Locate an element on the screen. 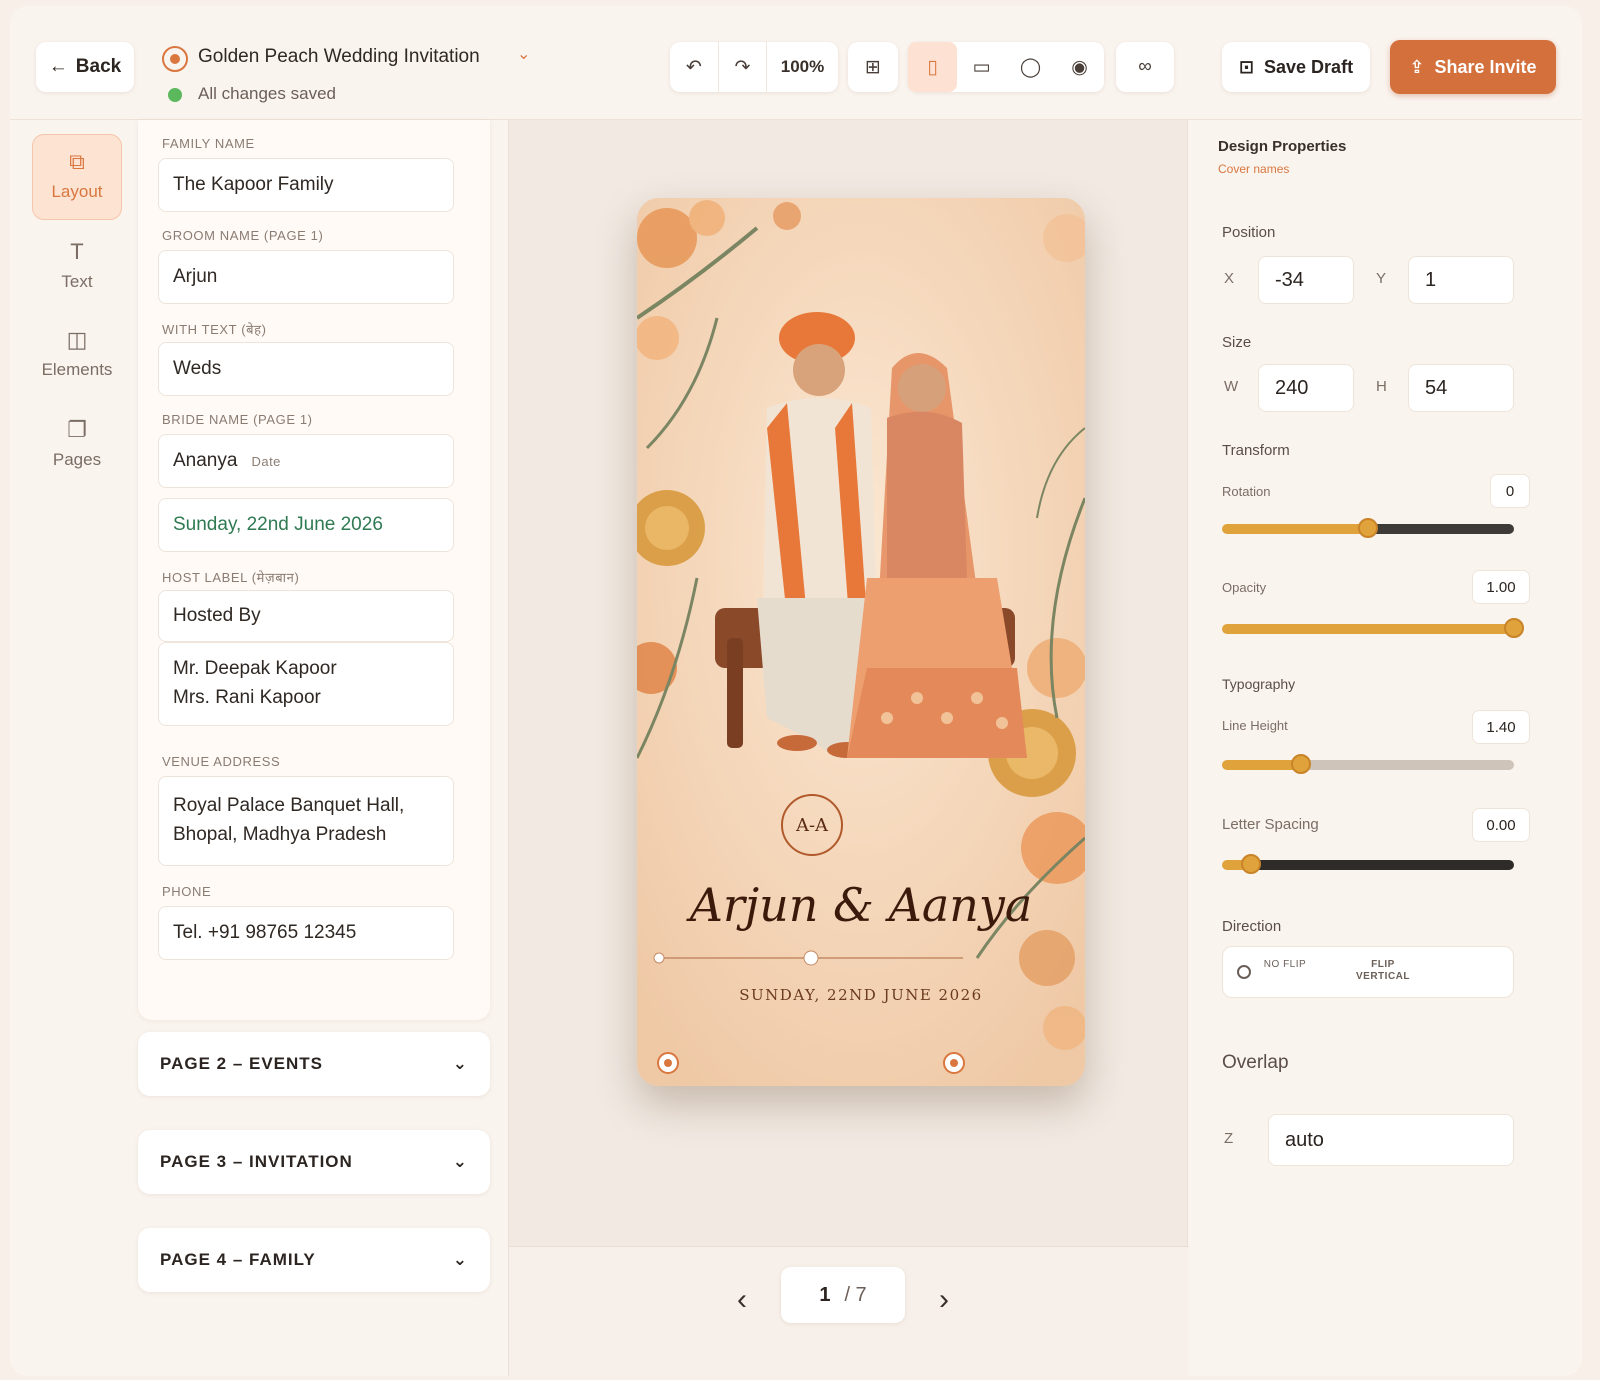  properties-title: Design Properties is located at coordinates (1282, 146).